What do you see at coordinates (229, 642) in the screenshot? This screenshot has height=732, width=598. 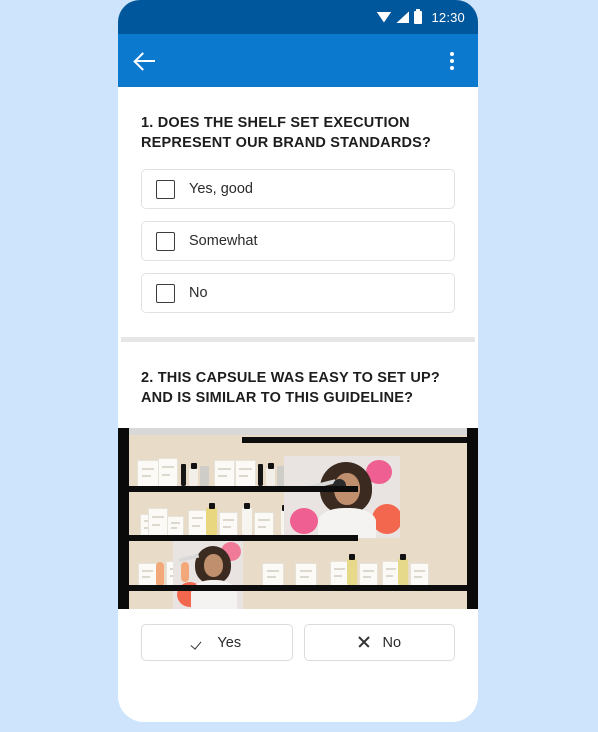 I see `yes-button-label: Yes` at bounding box center [229, 642].